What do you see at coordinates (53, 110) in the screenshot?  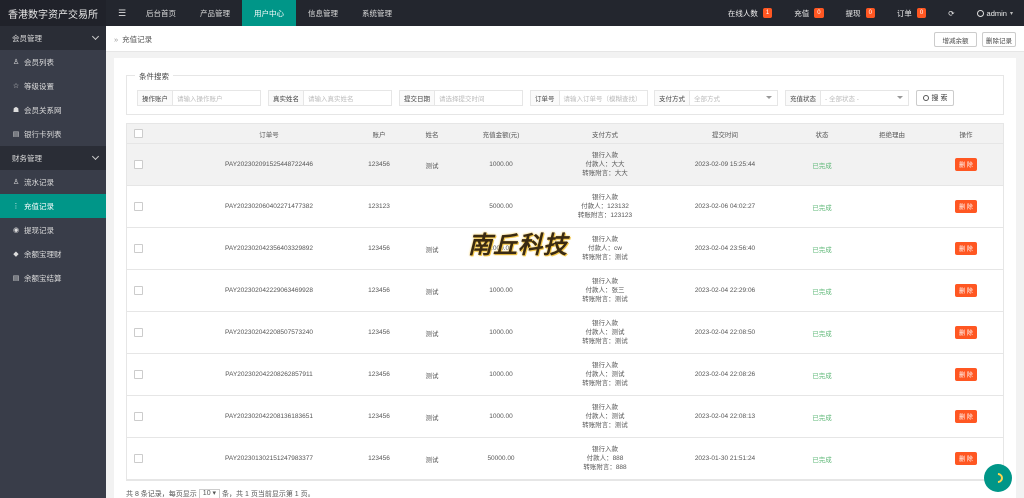 I see `sidebar-item-member-network: ☗ 会员关系网` at bounding box center [53, 110].